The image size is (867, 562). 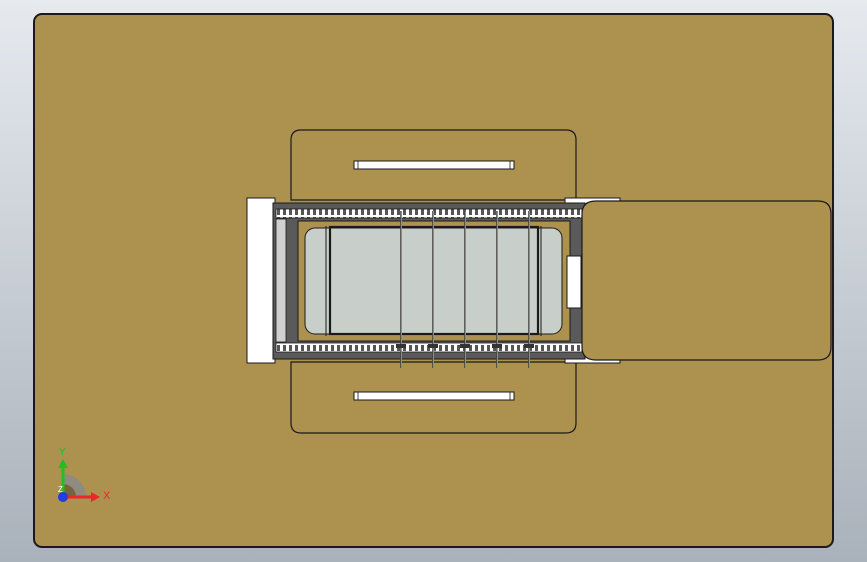 I want to click on bottom-flap-slot, so click(x=434, y=396).